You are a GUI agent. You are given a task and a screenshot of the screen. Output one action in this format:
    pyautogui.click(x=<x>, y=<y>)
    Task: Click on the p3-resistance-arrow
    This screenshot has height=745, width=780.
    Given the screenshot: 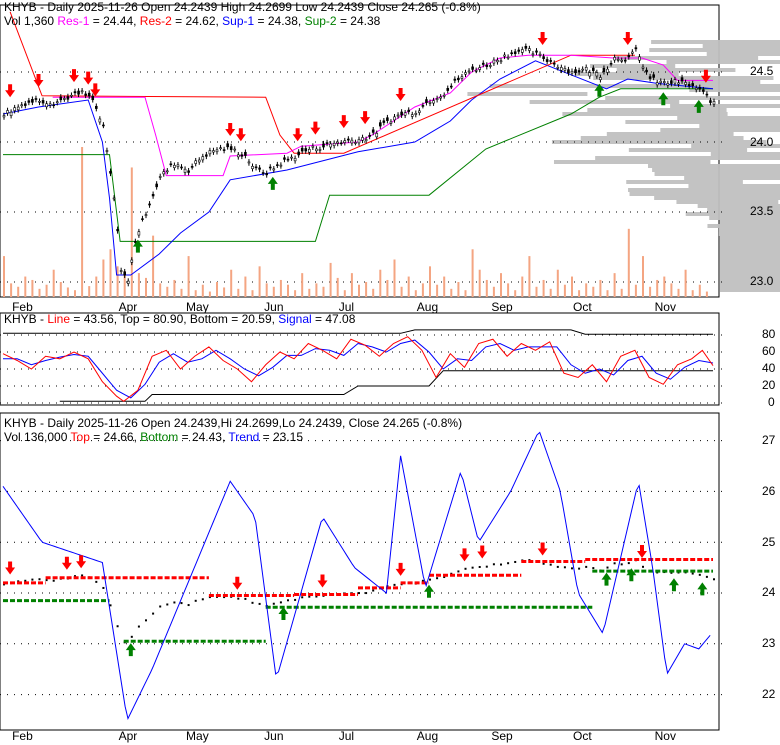 What is the action you would take?
    pyautogui.click(x=642, y=552)
    